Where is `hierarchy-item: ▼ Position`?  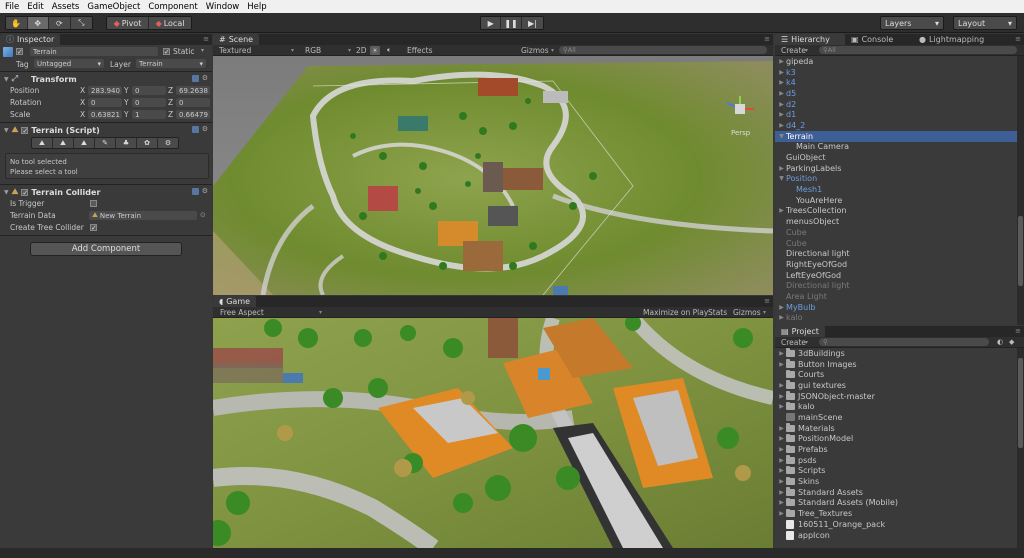 hierarchy-item: ▼ Position is located at coordinates (899, 179).